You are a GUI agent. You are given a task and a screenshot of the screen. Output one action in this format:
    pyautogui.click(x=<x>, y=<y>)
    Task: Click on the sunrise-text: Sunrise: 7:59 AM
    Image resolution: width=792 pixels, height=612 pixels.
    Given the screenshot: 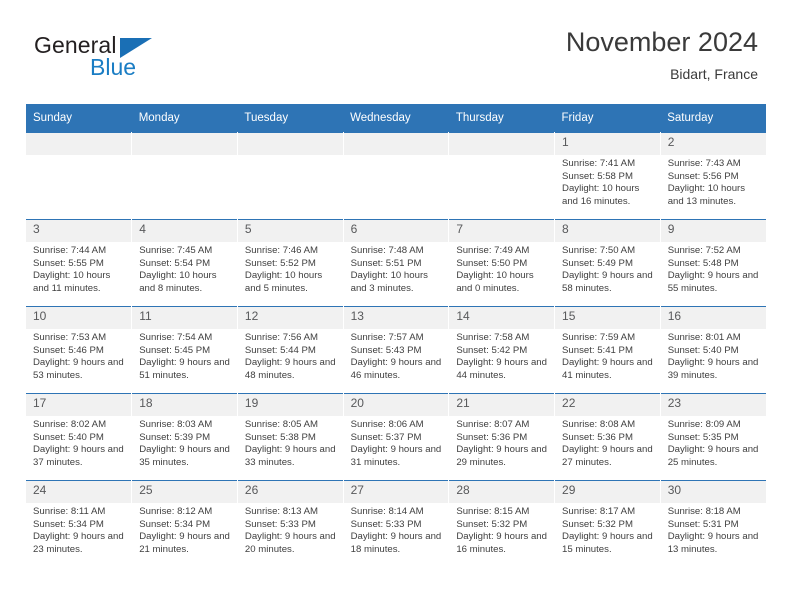 What is the action you would take?
    pyautogui.click(x=599, y=337)
    